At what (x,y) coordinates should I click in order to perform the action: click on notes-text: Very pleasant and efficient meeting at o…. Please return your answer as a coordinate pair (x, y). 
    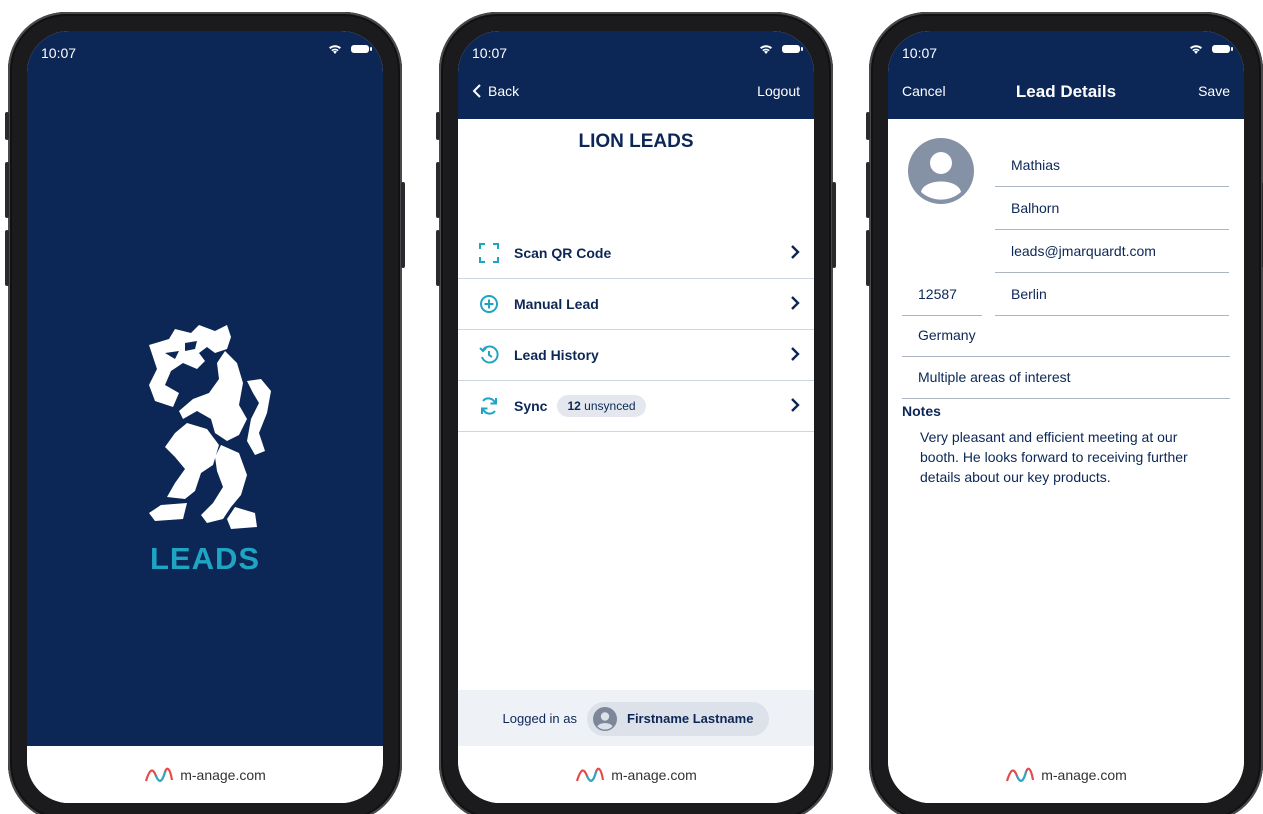
    Looking at the image, I should click on (1070, 457).